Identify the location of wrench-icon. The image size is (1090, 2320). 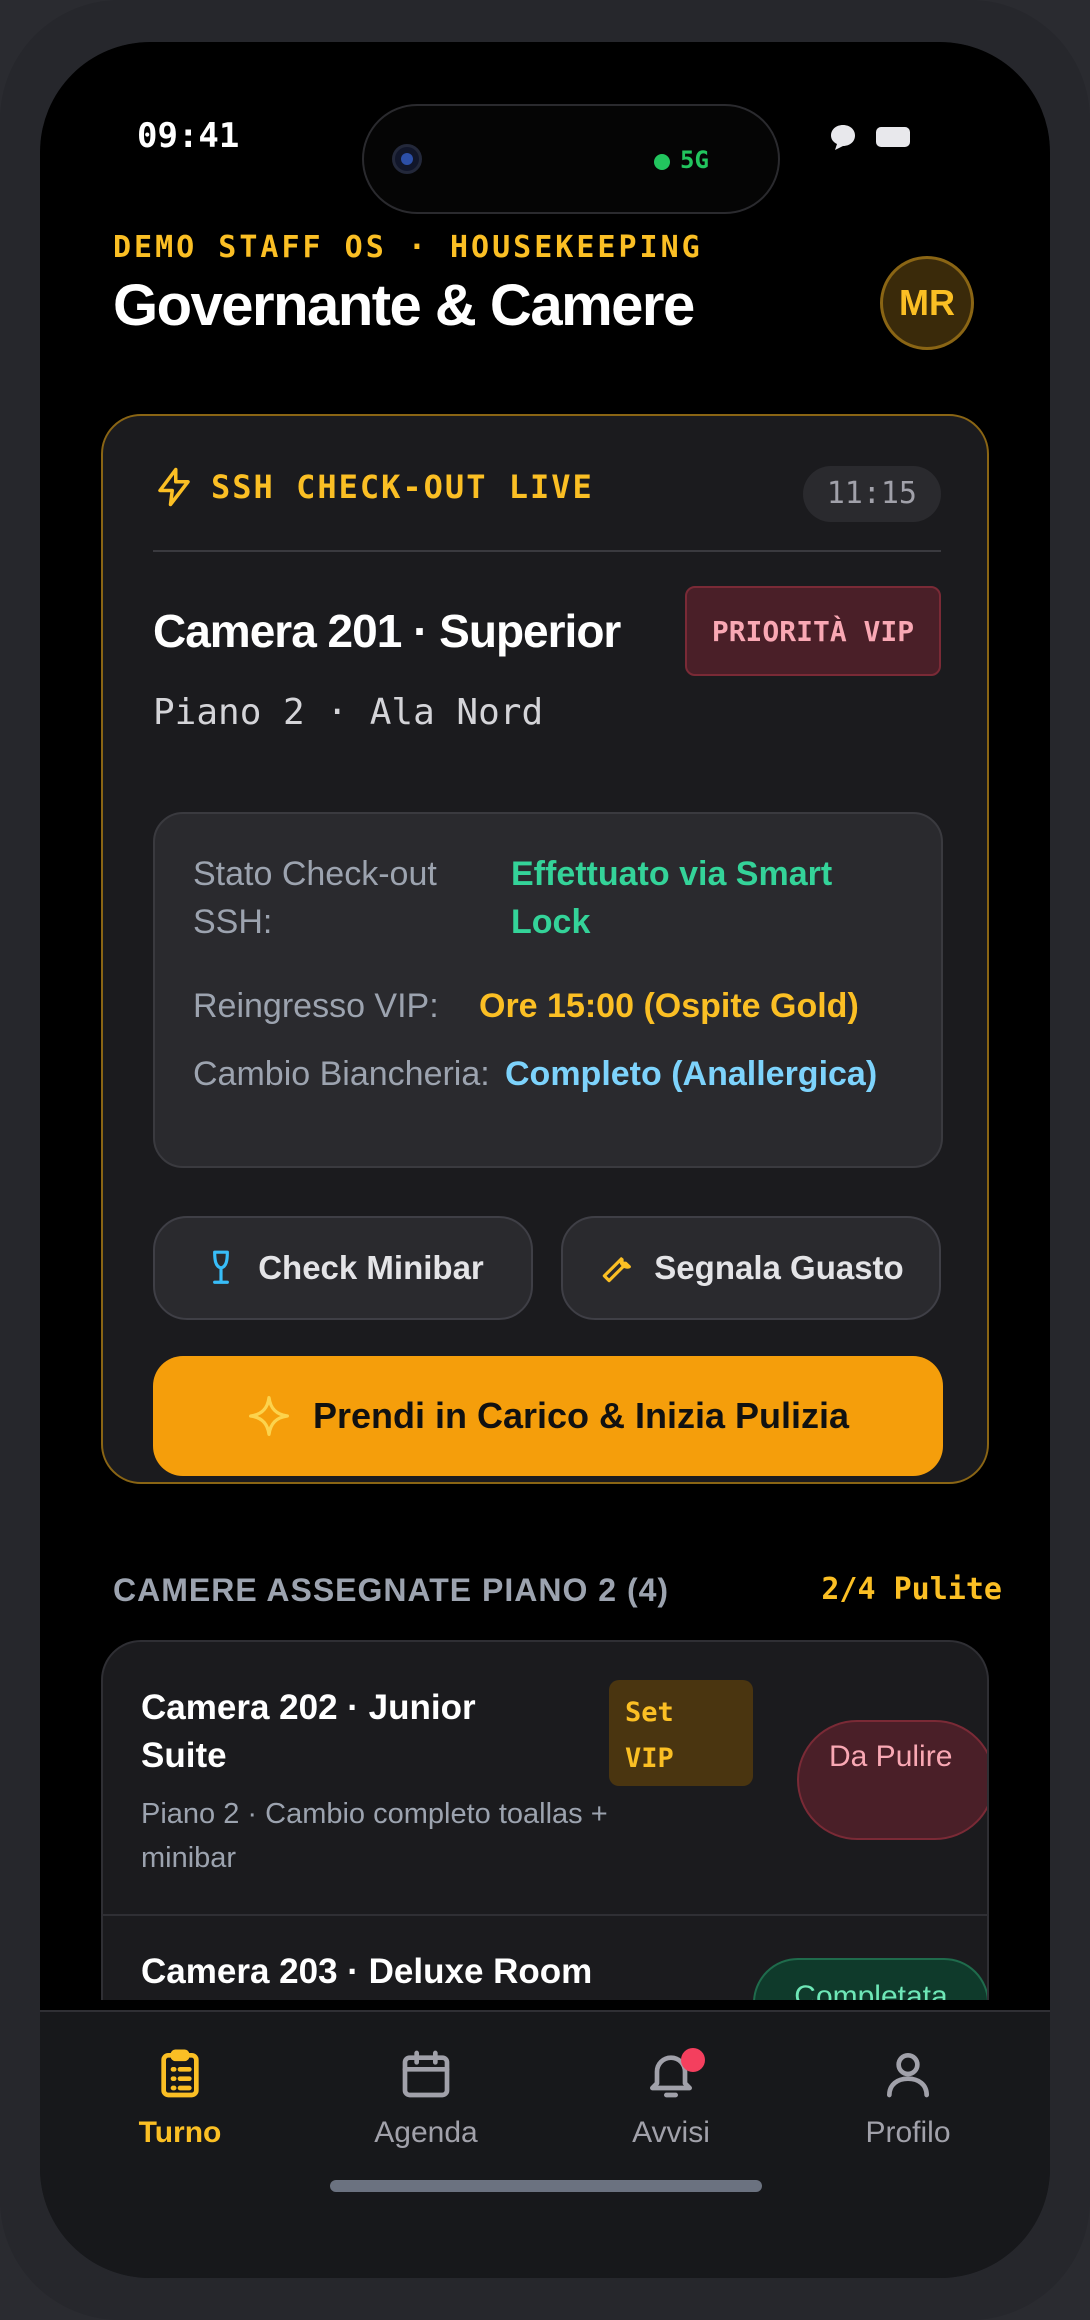
(617, 1270).